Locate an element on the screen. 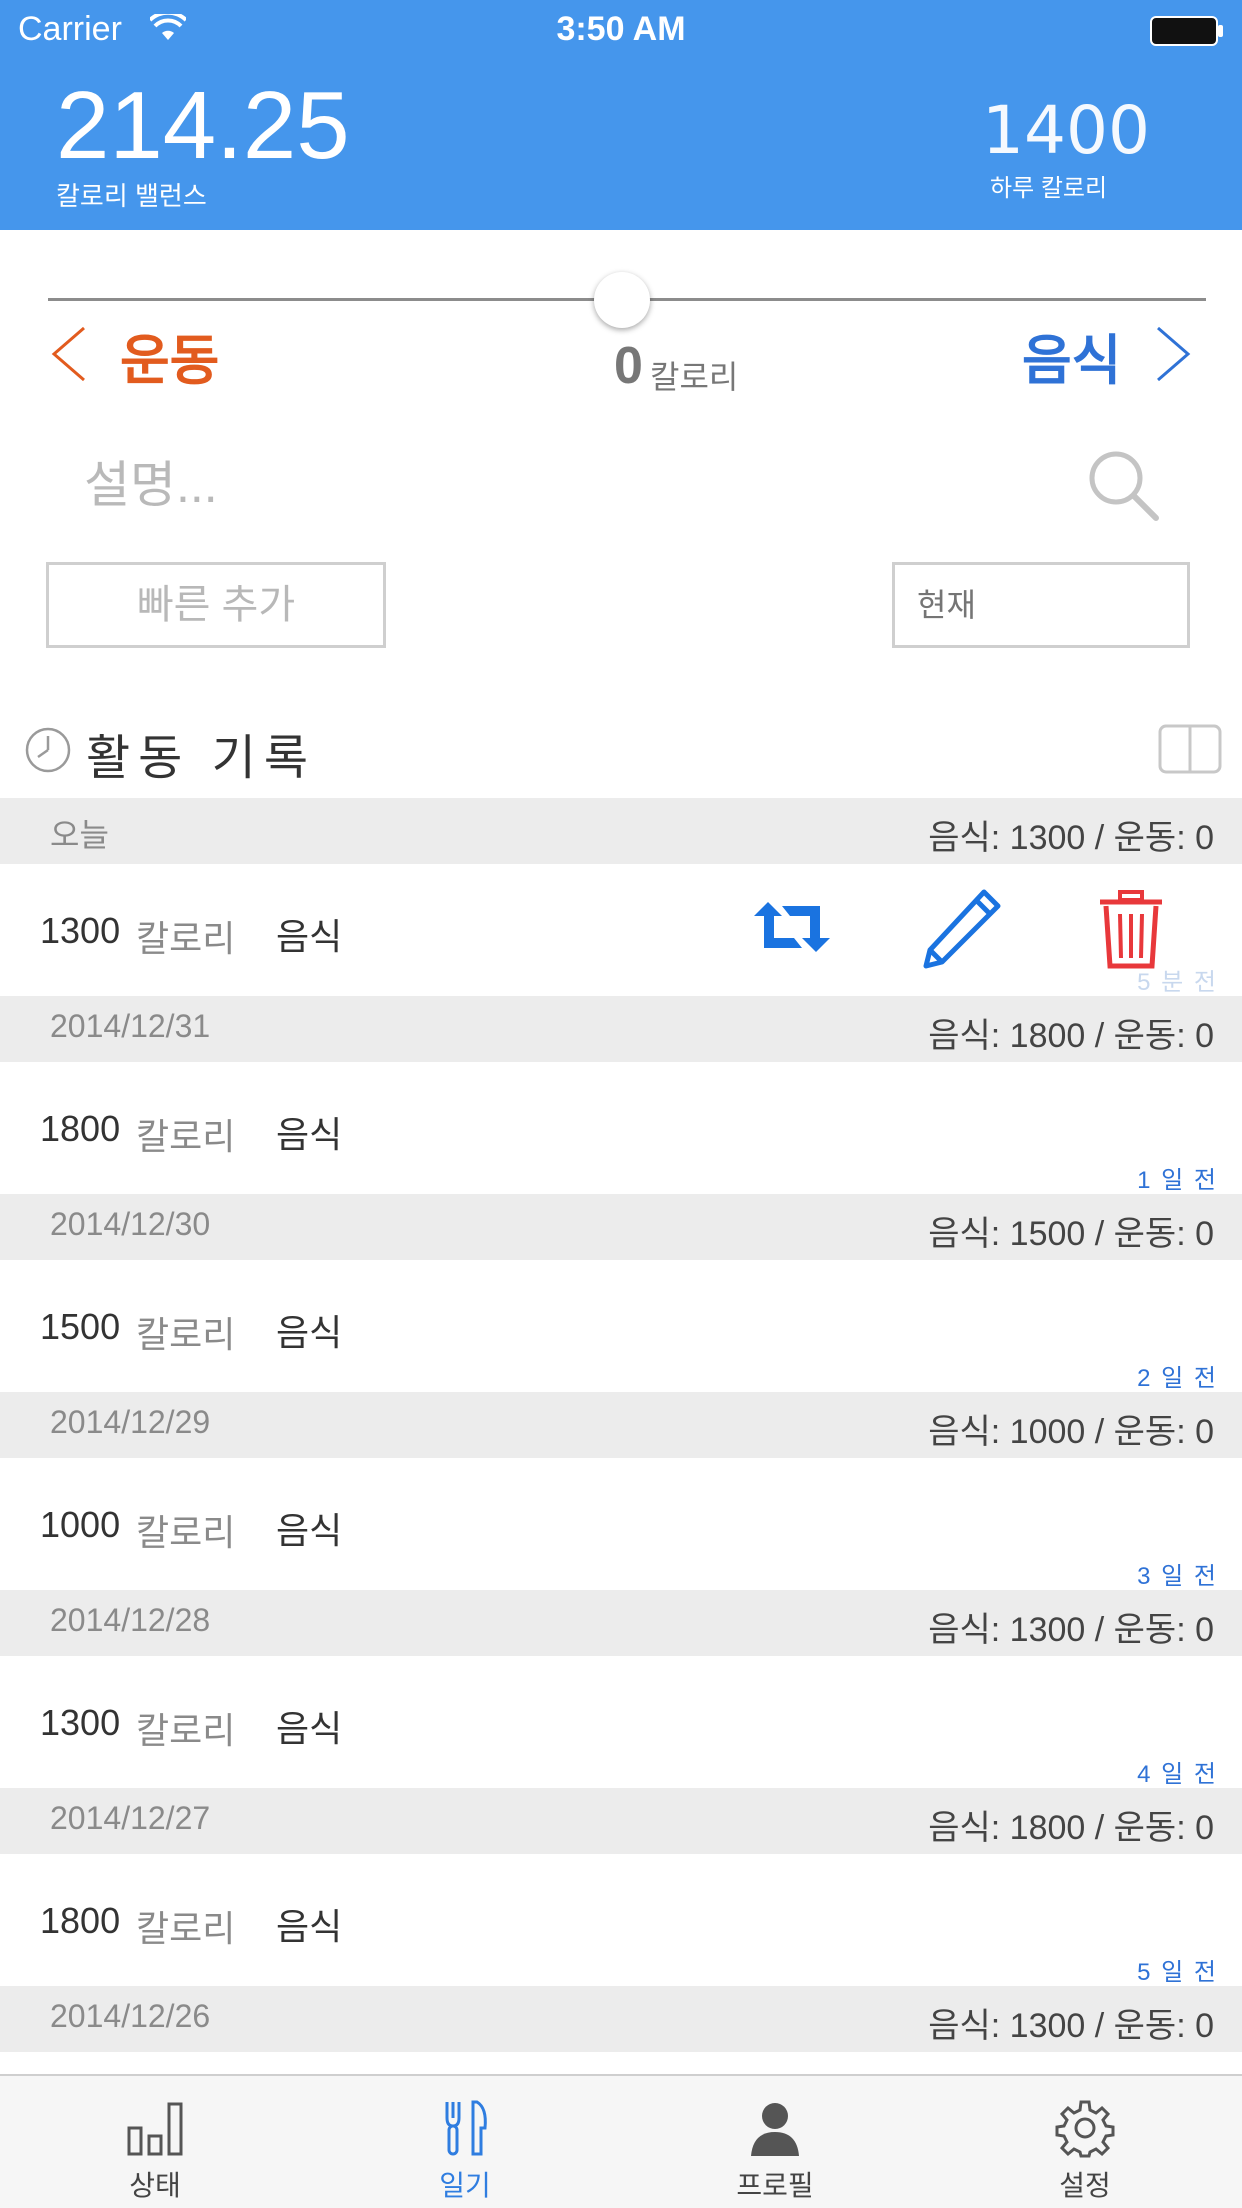  tab-status: 상태 is located at coordinates (155, 2142).